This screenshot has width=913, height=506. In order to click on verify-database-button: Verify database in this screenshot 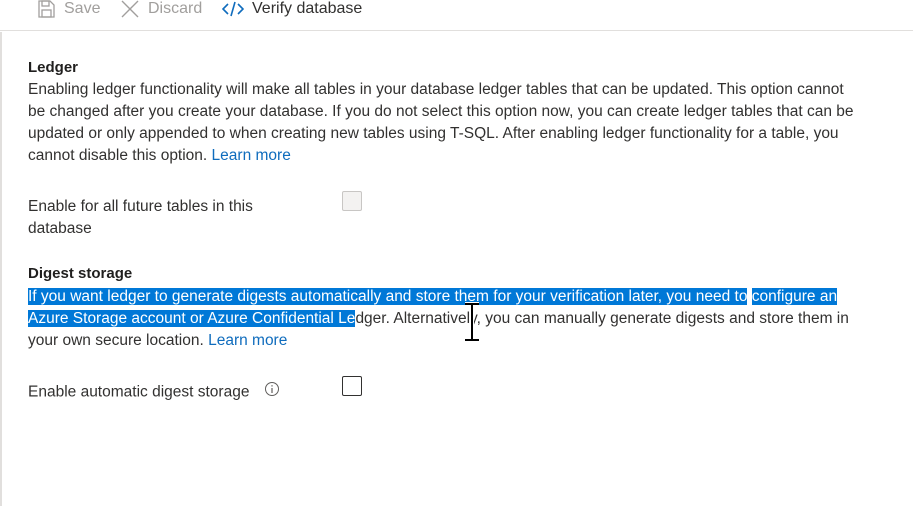, I will do `click(292, 10)`.